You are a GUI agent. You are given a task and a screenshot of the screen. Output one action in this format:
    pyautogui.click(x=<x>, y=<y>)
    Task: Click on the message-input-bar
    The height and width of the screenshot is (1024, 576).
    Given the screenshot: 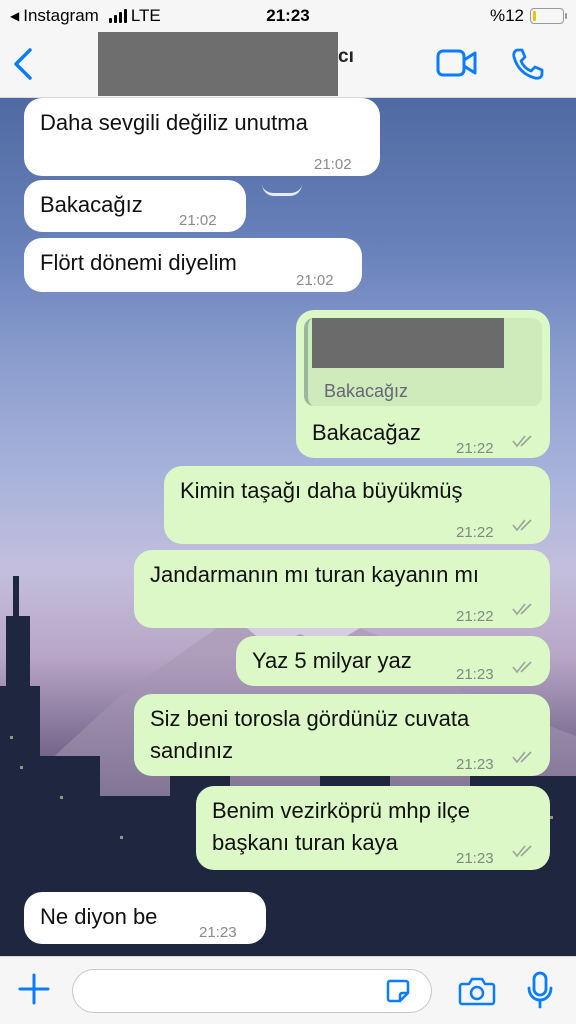 What is the action you would take?
    pyautogui.click(x=288, y=990)
    